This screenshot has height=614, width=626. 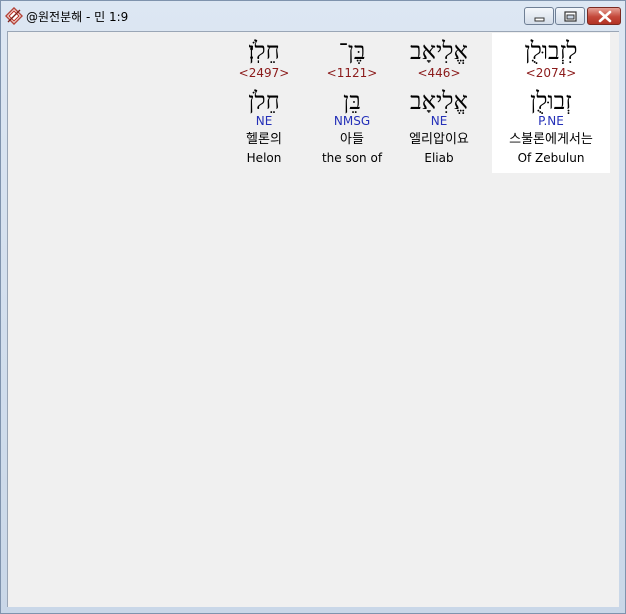 I want to click on word-column-eliab: אֱלִיאָב <446> אֱלִיאָב NE 엘리압이요 Eliab, so click(x=439, y=103).